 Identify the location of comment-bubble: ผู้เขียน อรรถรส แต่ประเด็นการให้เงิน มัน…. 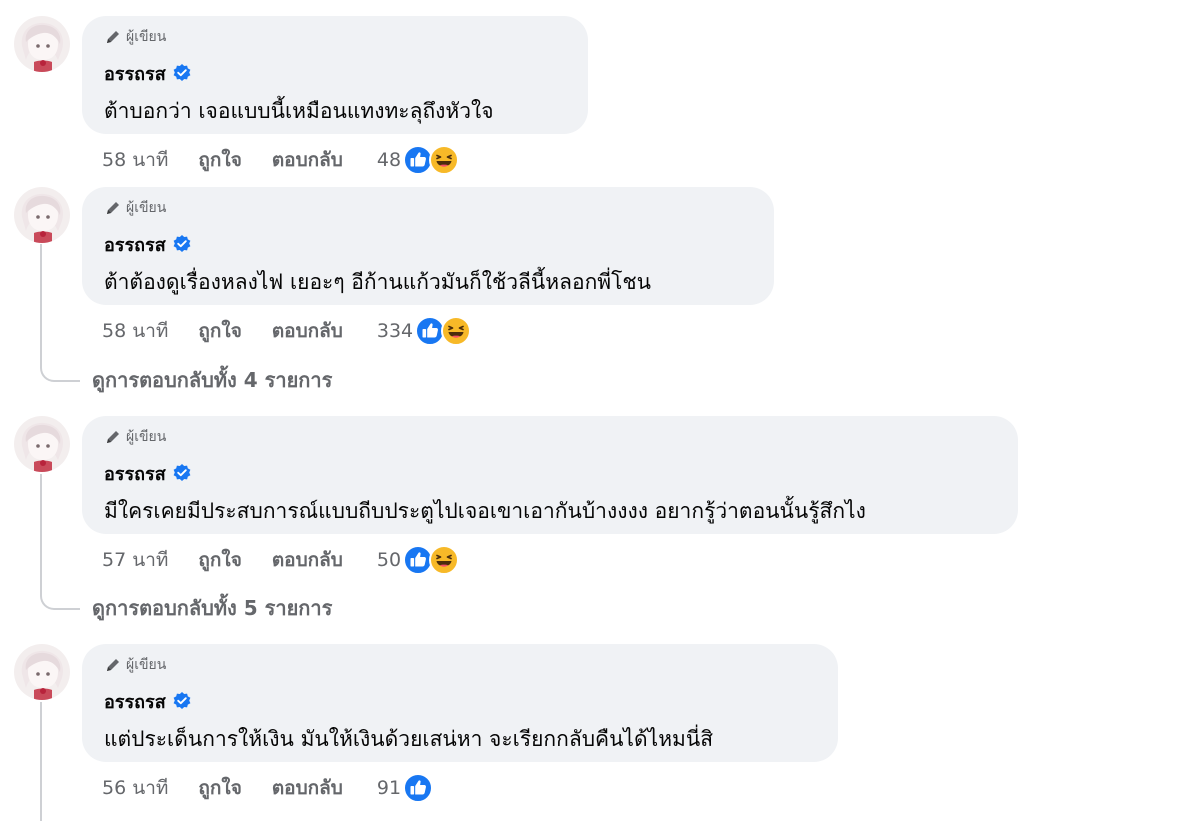
(460, 703).